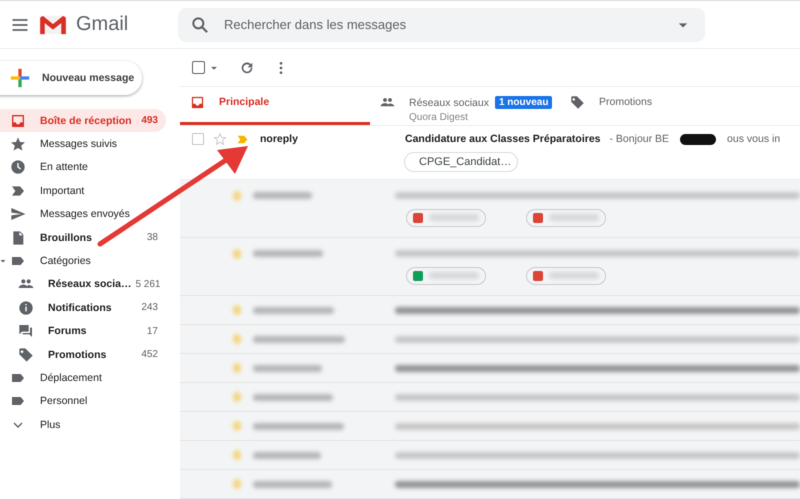 Image resolution: width=800 pixels, height=499 pixels. Describe the element at coordinates (149, 354) in the screenshot. I see `unread-count: 452` at that location.